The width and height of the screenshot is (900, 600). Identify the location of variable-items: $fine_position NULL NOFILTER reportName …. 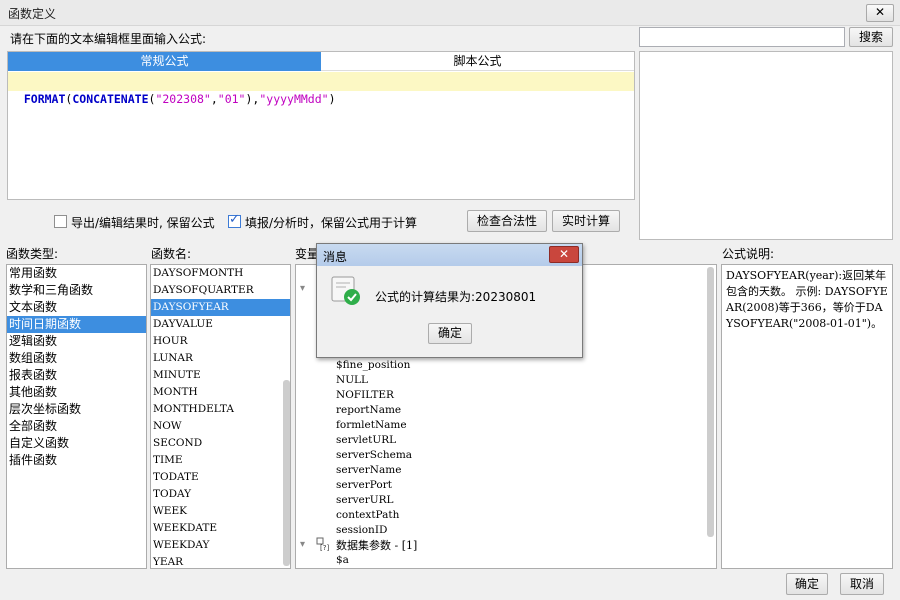
(516, 448).